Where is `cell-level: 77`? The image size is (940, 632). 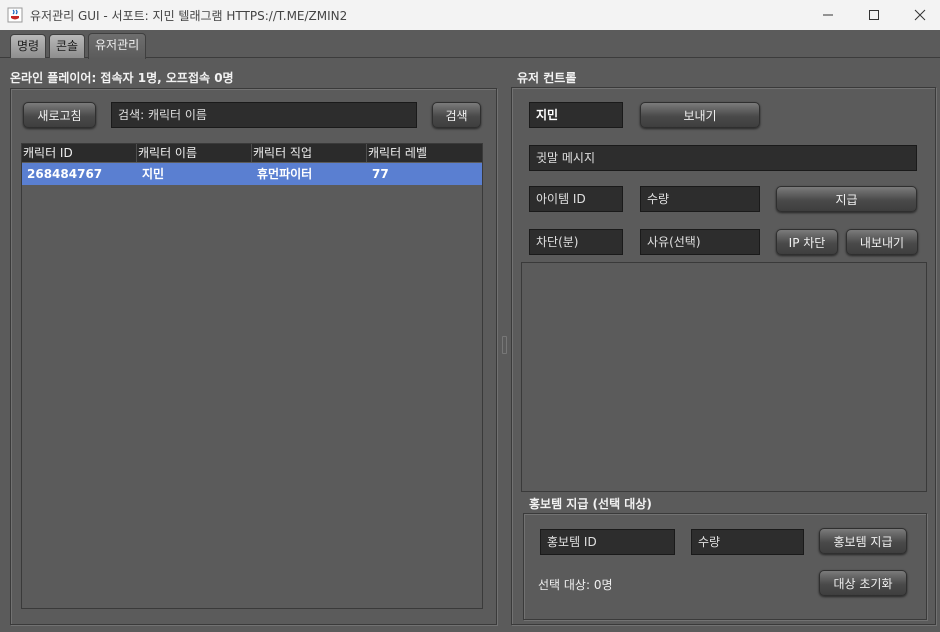
cell-level: 77 is located at coordinates (380, 174).